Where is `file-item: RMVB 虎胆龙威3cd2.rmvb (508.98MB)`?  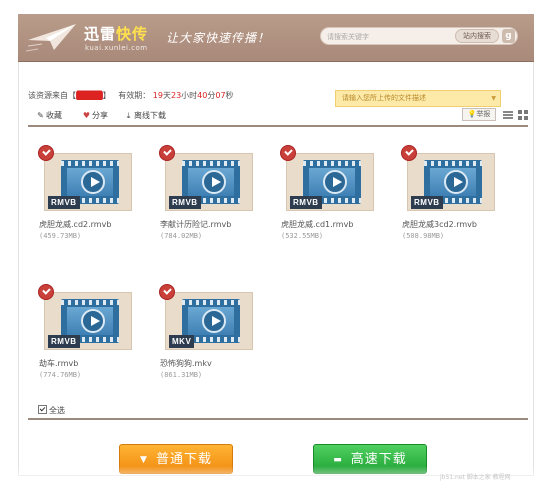
file-item: RMVB 虎胆龙威3cd2.rmvb (508.98MB) is located at coordinates (456, 200).